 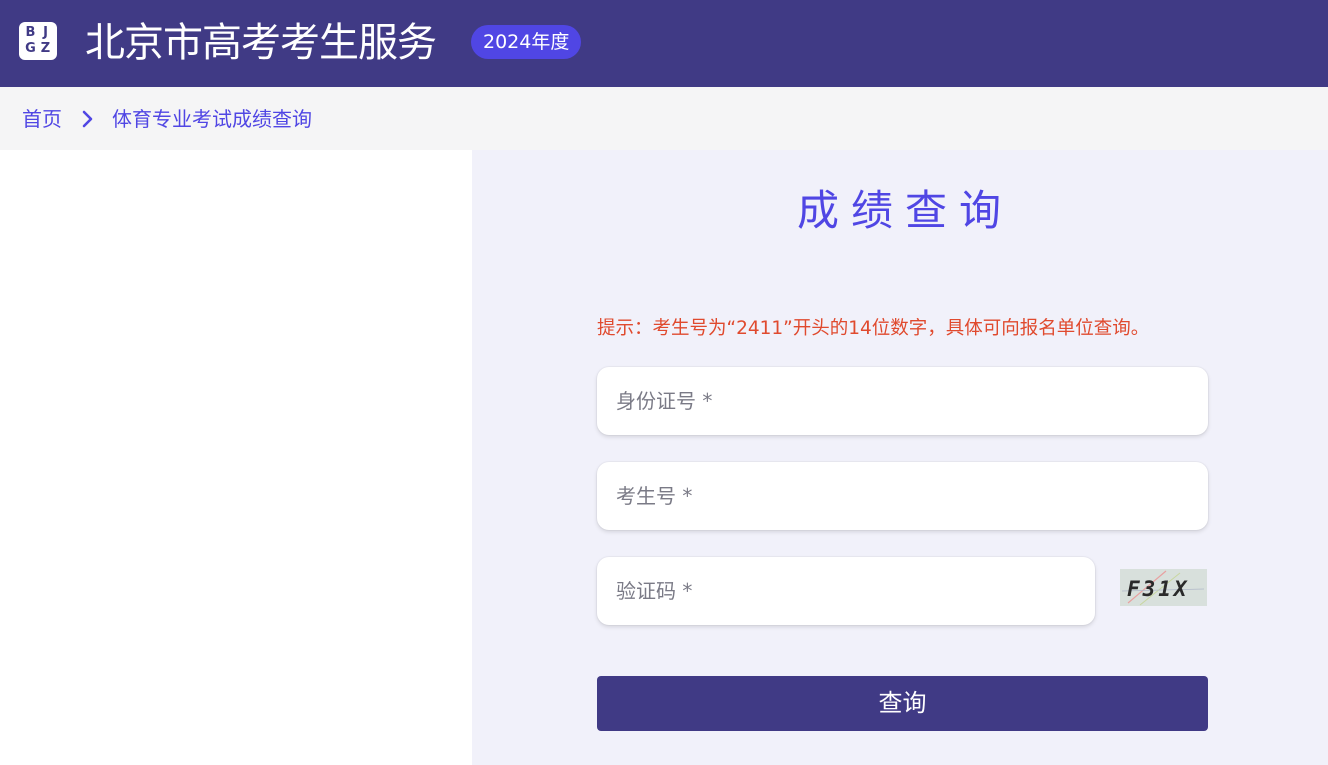 I want to click on captcha-image: F31X, so click(x=1163, y=587).